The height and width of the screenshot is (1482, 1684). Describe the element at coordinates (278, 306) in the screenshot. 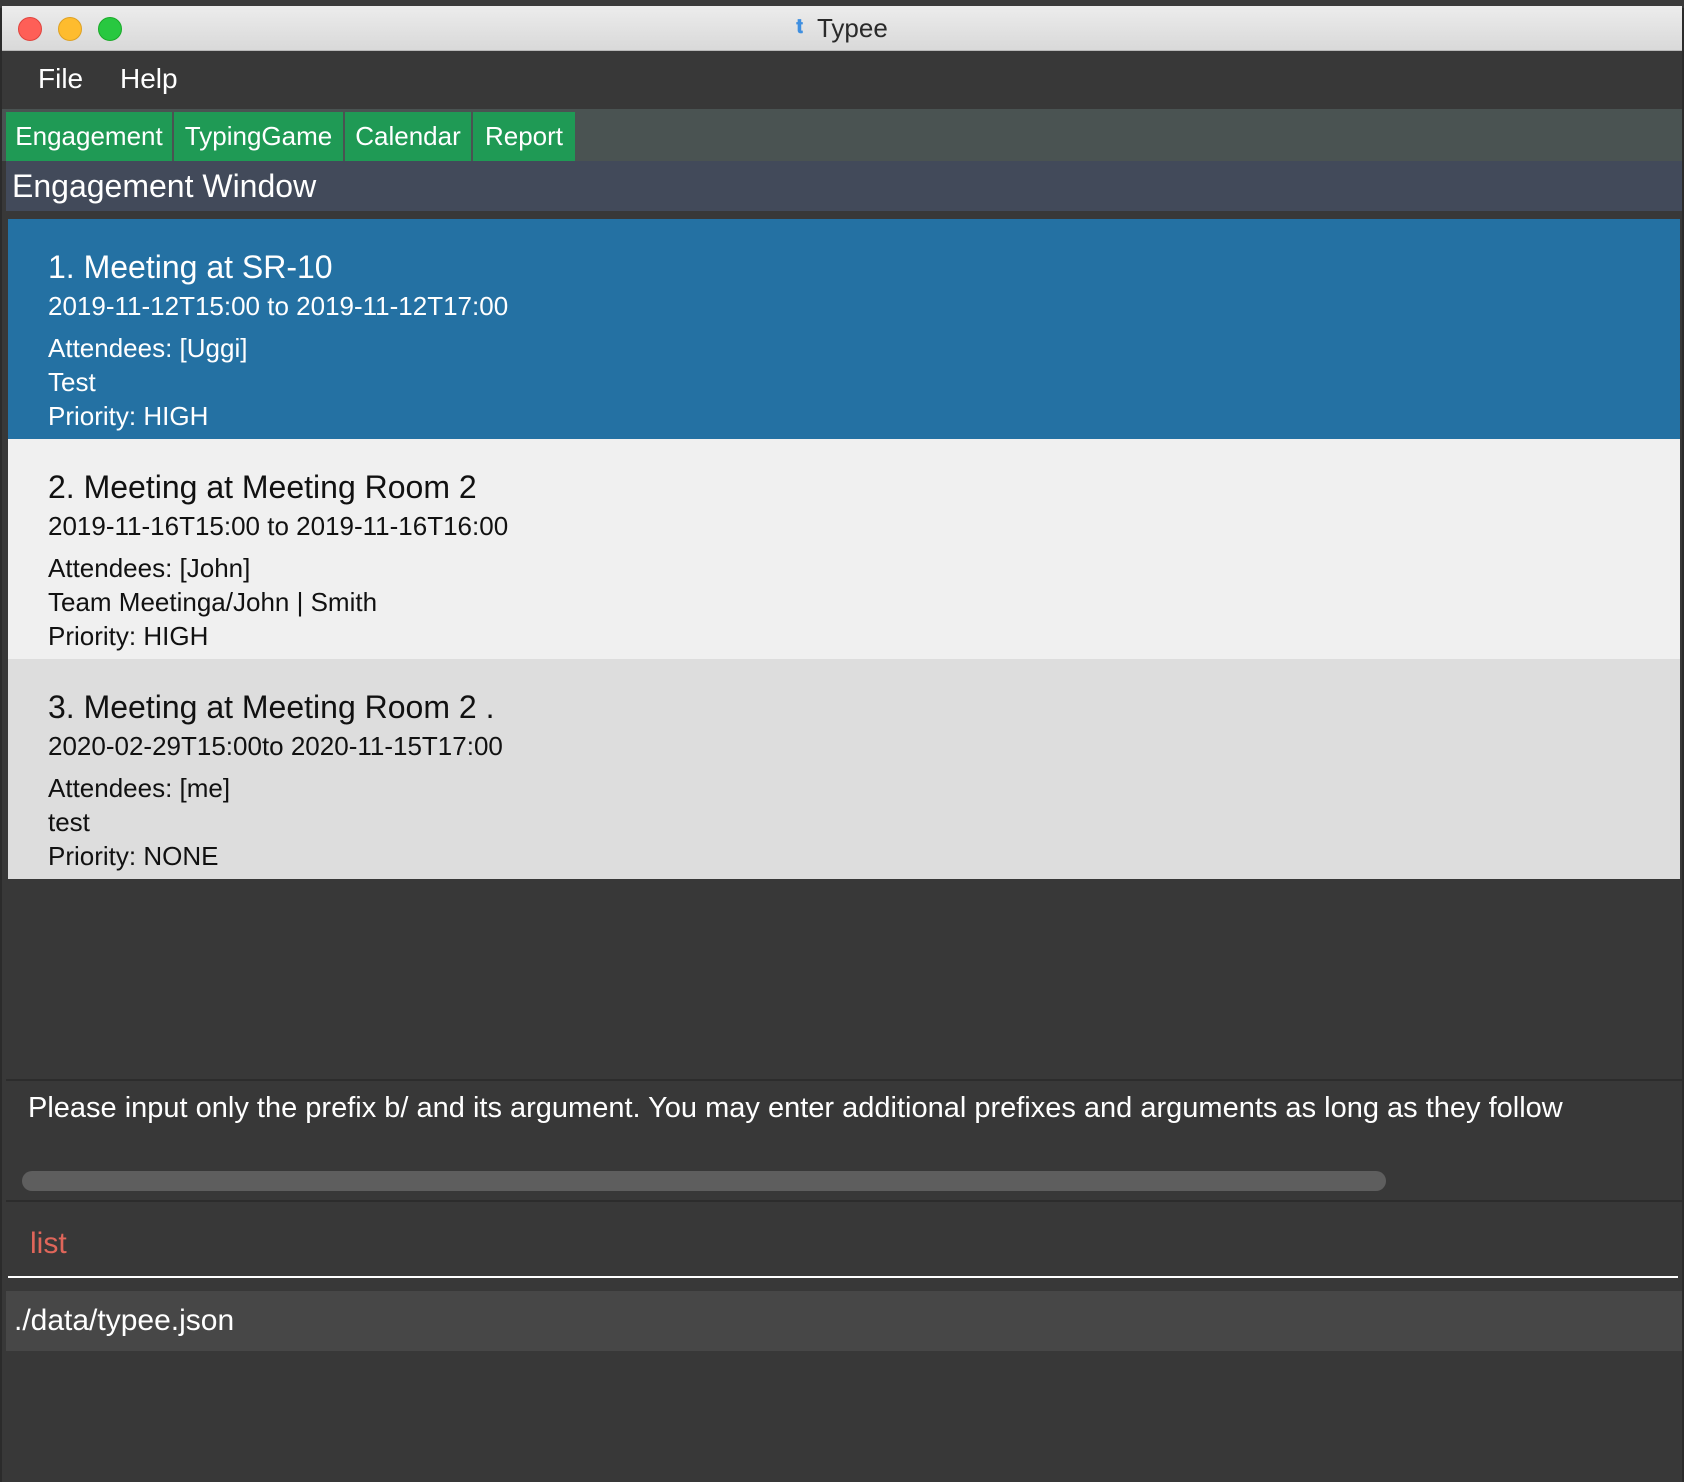

I see `engagement-date-range: 2019-11-12T15:00 to 2019-11-12T17:00` at that location.